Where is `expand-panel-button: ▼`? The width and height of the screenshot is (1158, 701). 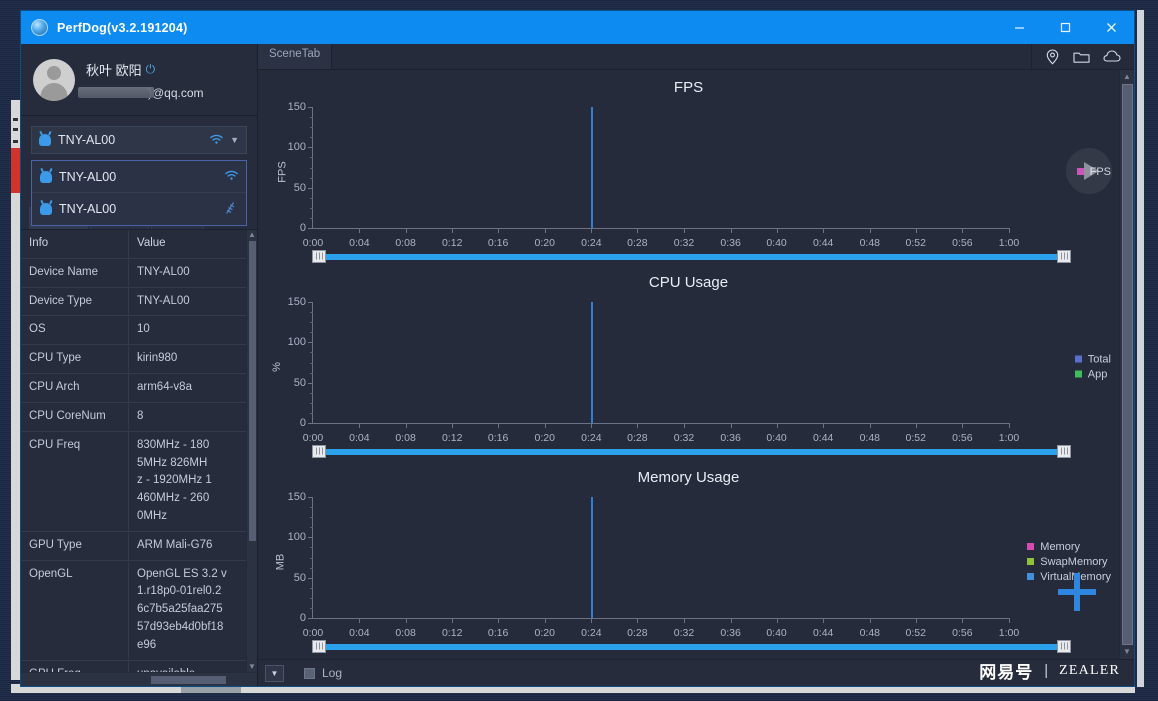
expand-panel-button: ▼ is located at coordinates (274, 673).